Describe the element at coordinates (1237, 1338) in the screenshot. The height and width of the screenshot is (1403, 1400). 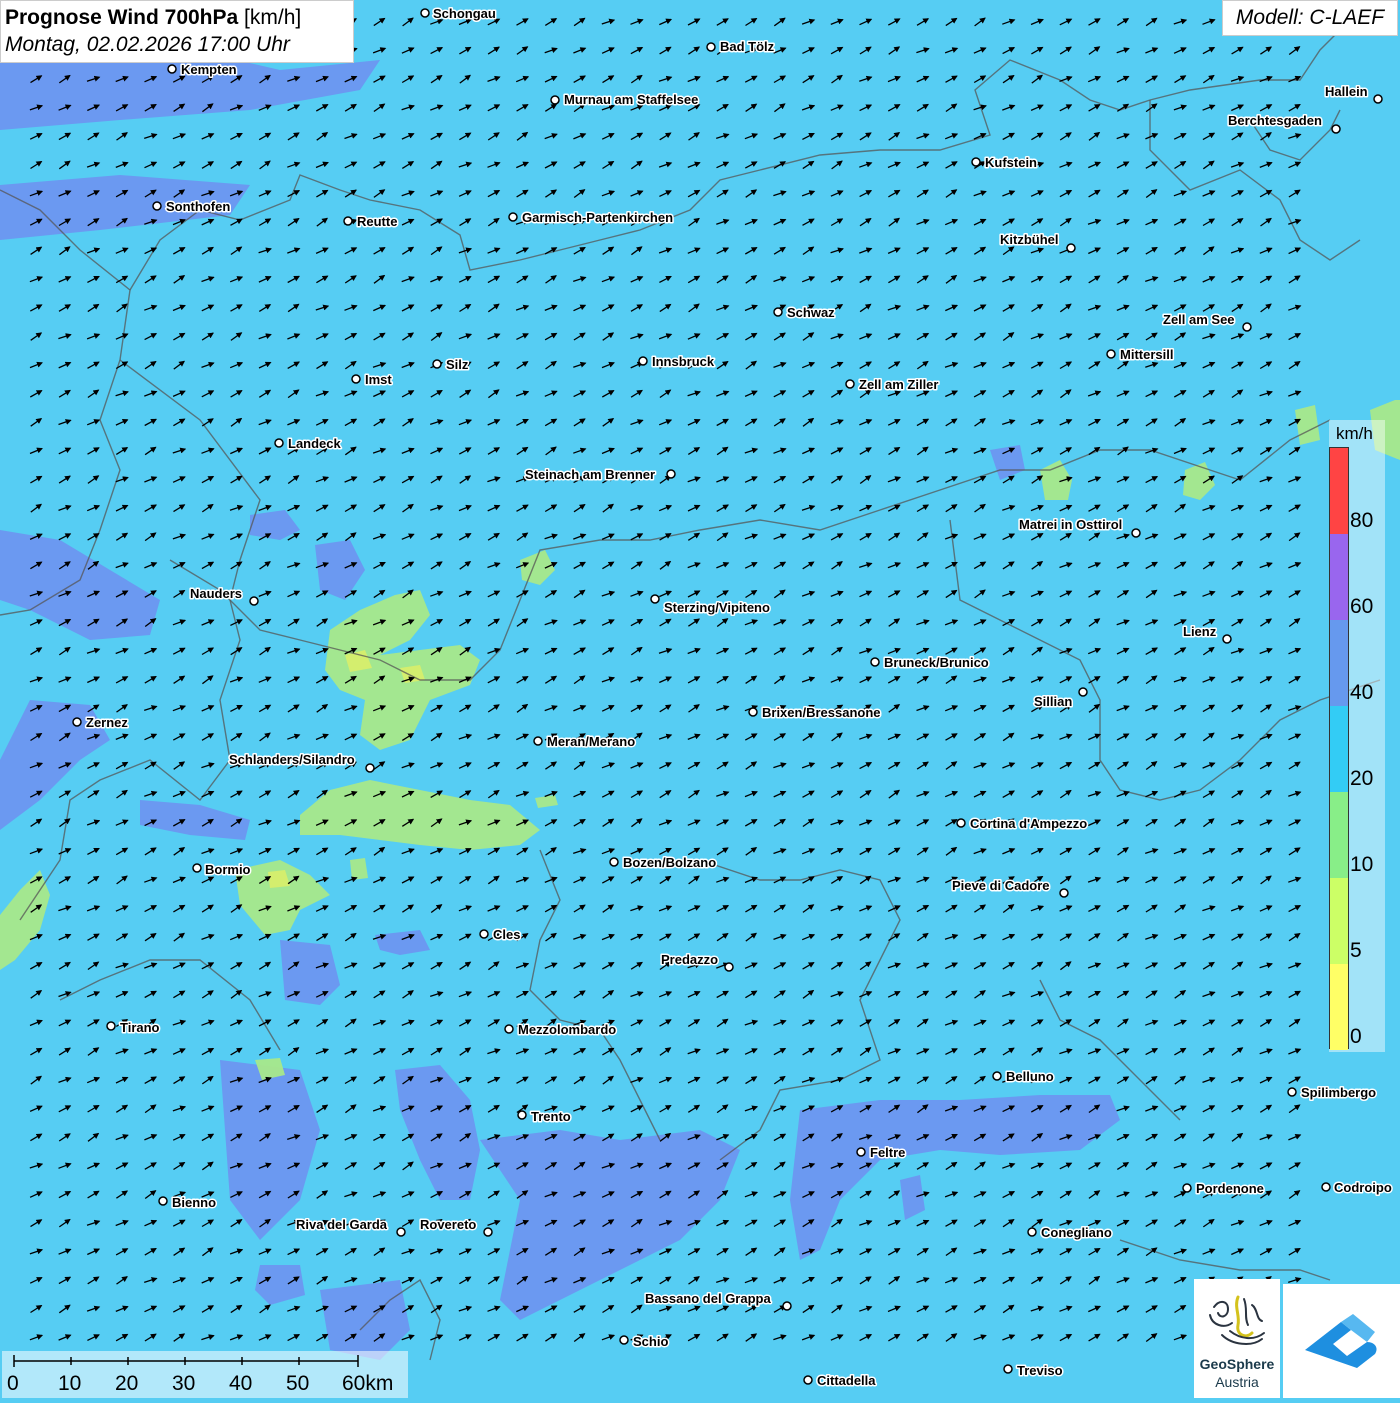
I see `geosphere-logo: GeoSphere Austria` at that location.